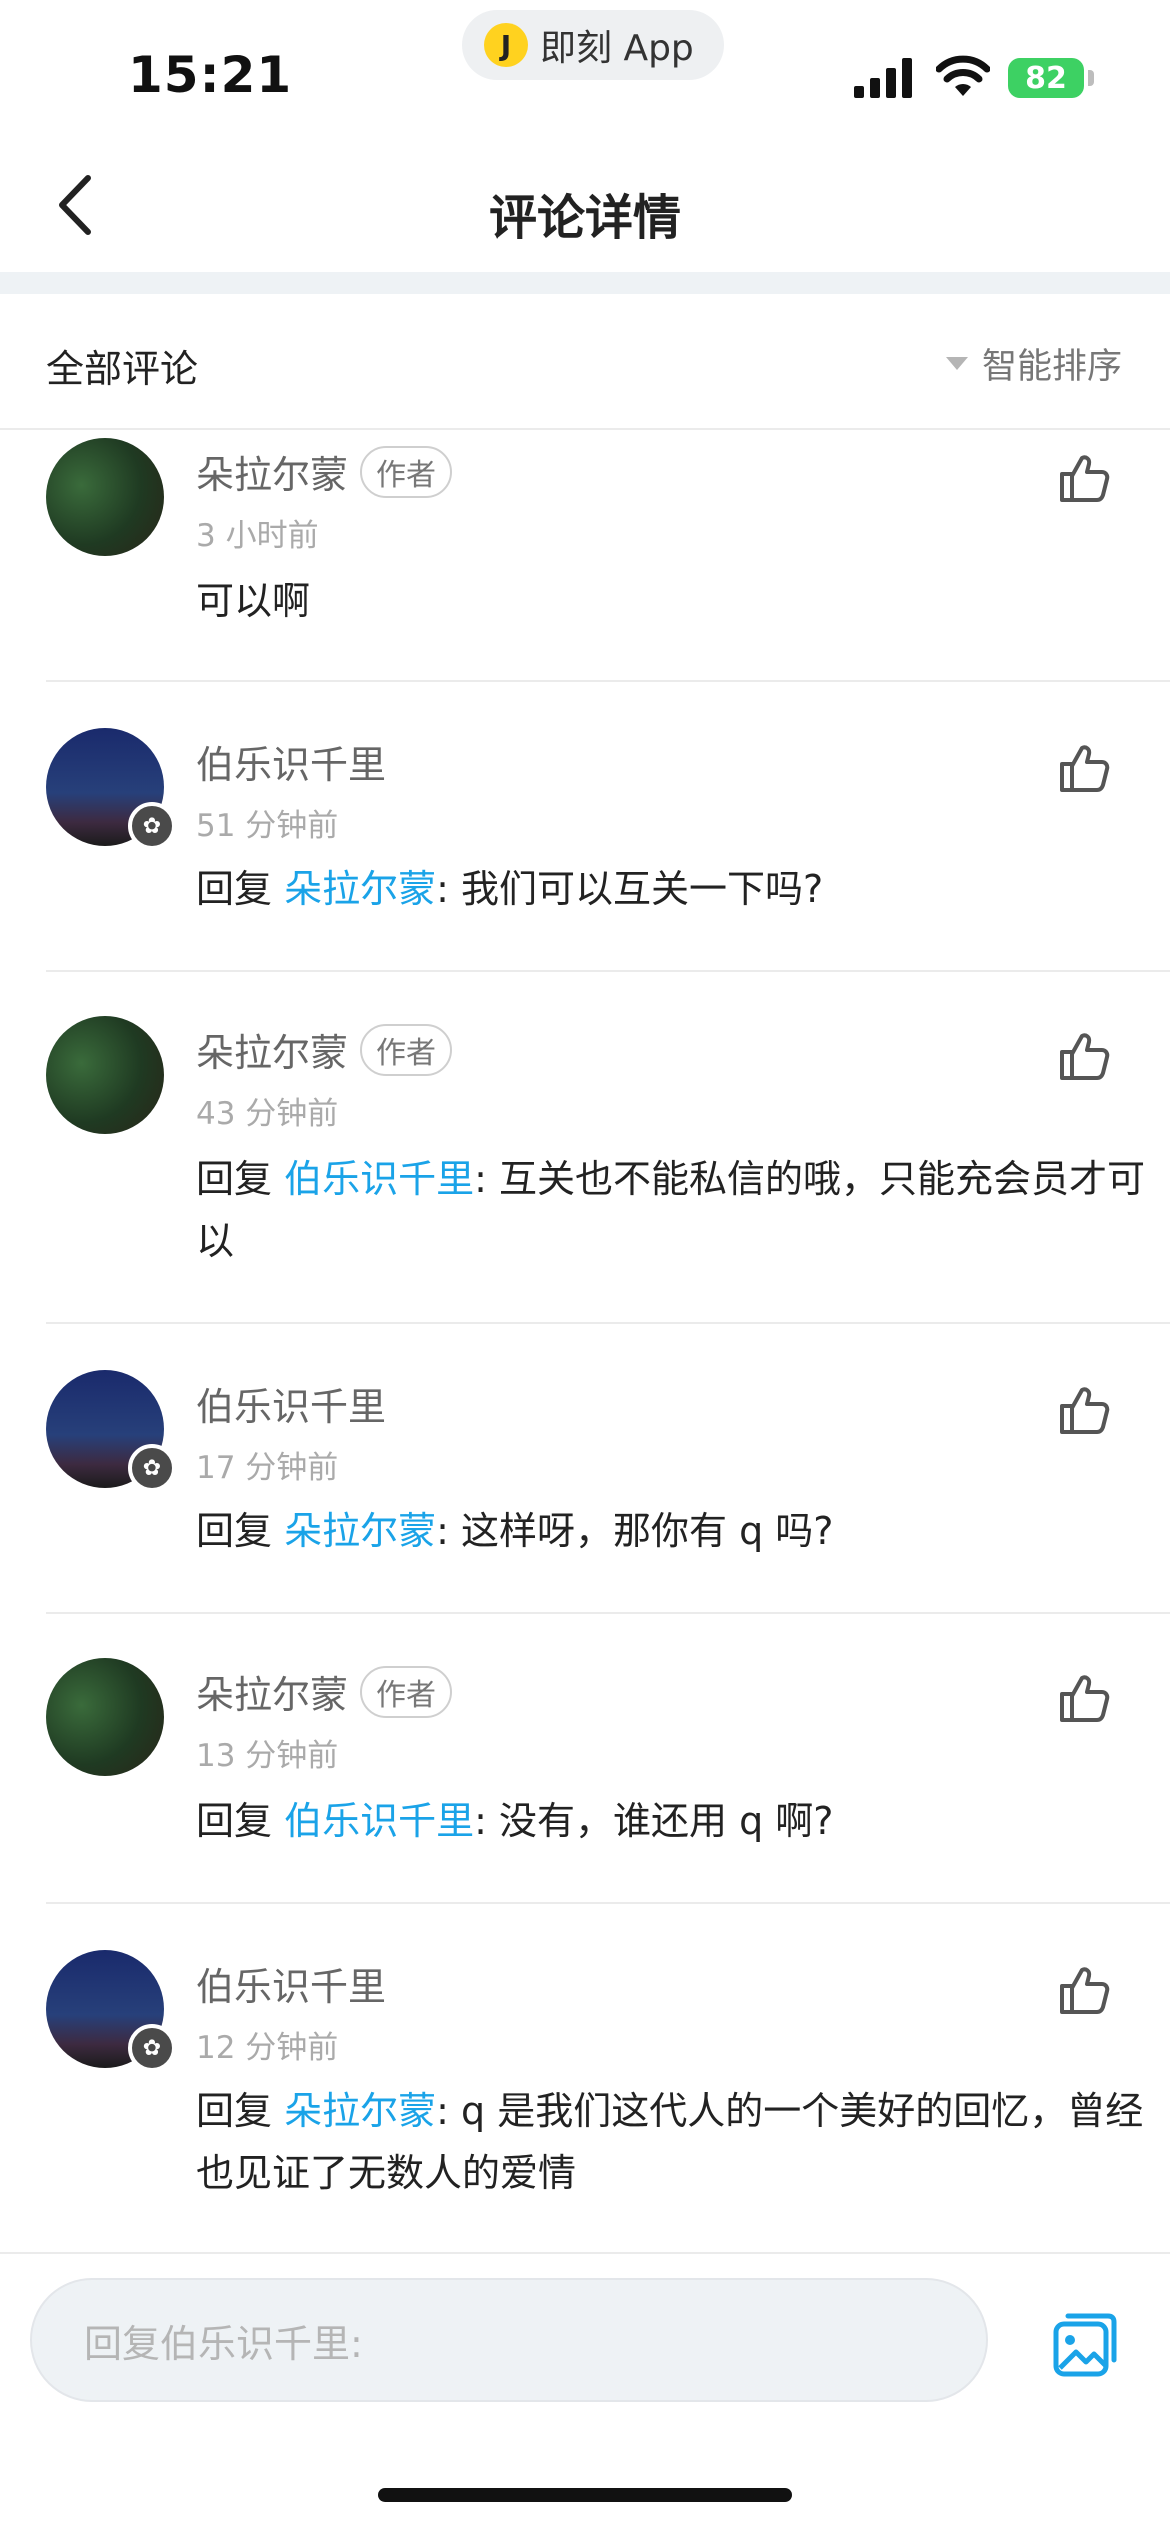 The width and height of the screenshot is (1170, 2534). I want to click on comment-text: 回复 伯乐识千里: 没有，谁还用 q 啊?, so click(676, 1821).